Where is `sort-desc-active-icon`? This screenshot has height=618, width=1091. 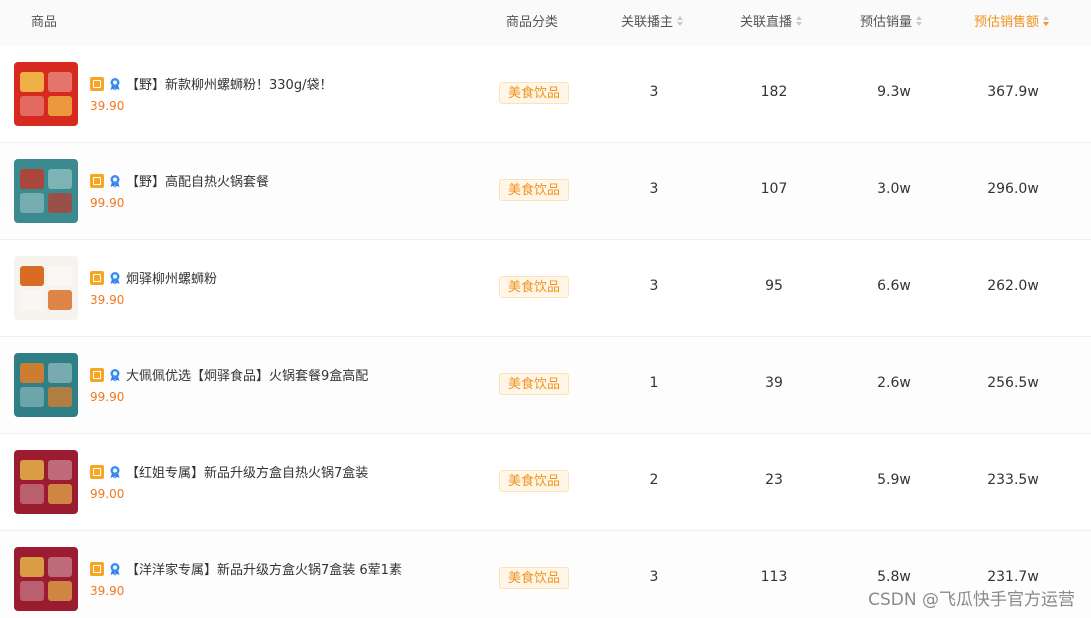 sort-desc-active-icon is located at coordinates (1047, 20).